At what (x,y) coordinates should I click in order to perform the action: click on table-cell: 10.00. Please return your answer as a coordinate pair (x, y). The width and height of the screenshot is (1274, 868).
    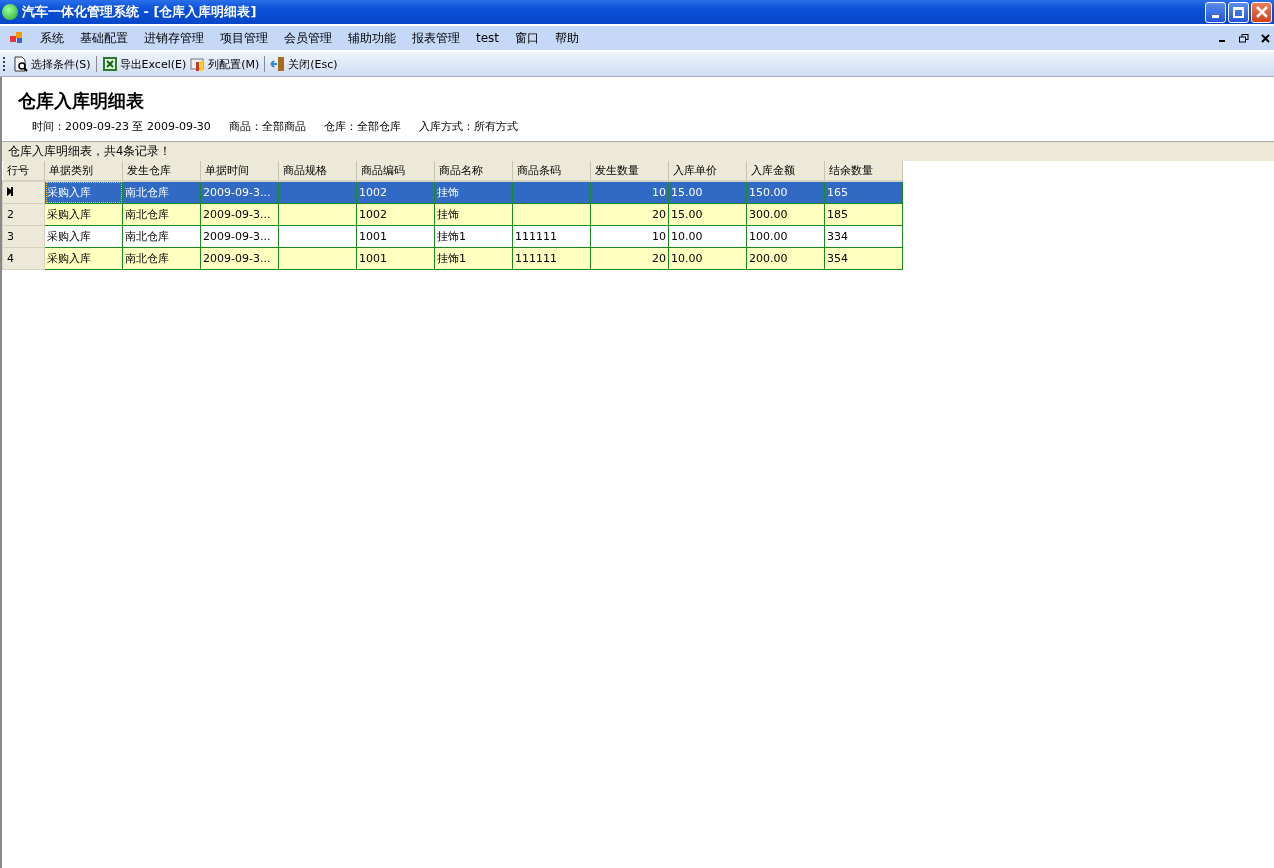
    Looking at the image, I should click on (707, 236).